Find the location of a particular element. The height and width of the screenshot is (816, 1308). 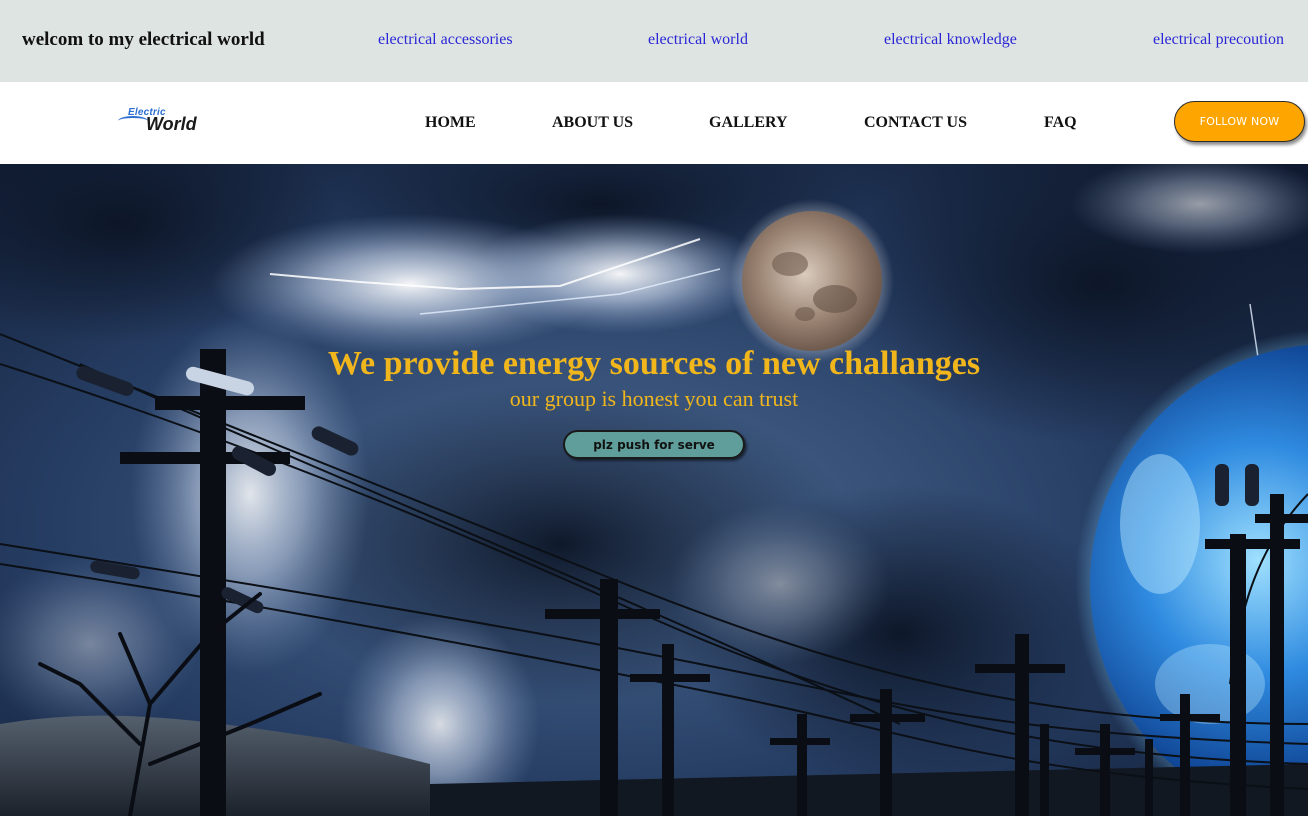

push-for-serve-button: plz push for serve is located at coordinates (654, 444).